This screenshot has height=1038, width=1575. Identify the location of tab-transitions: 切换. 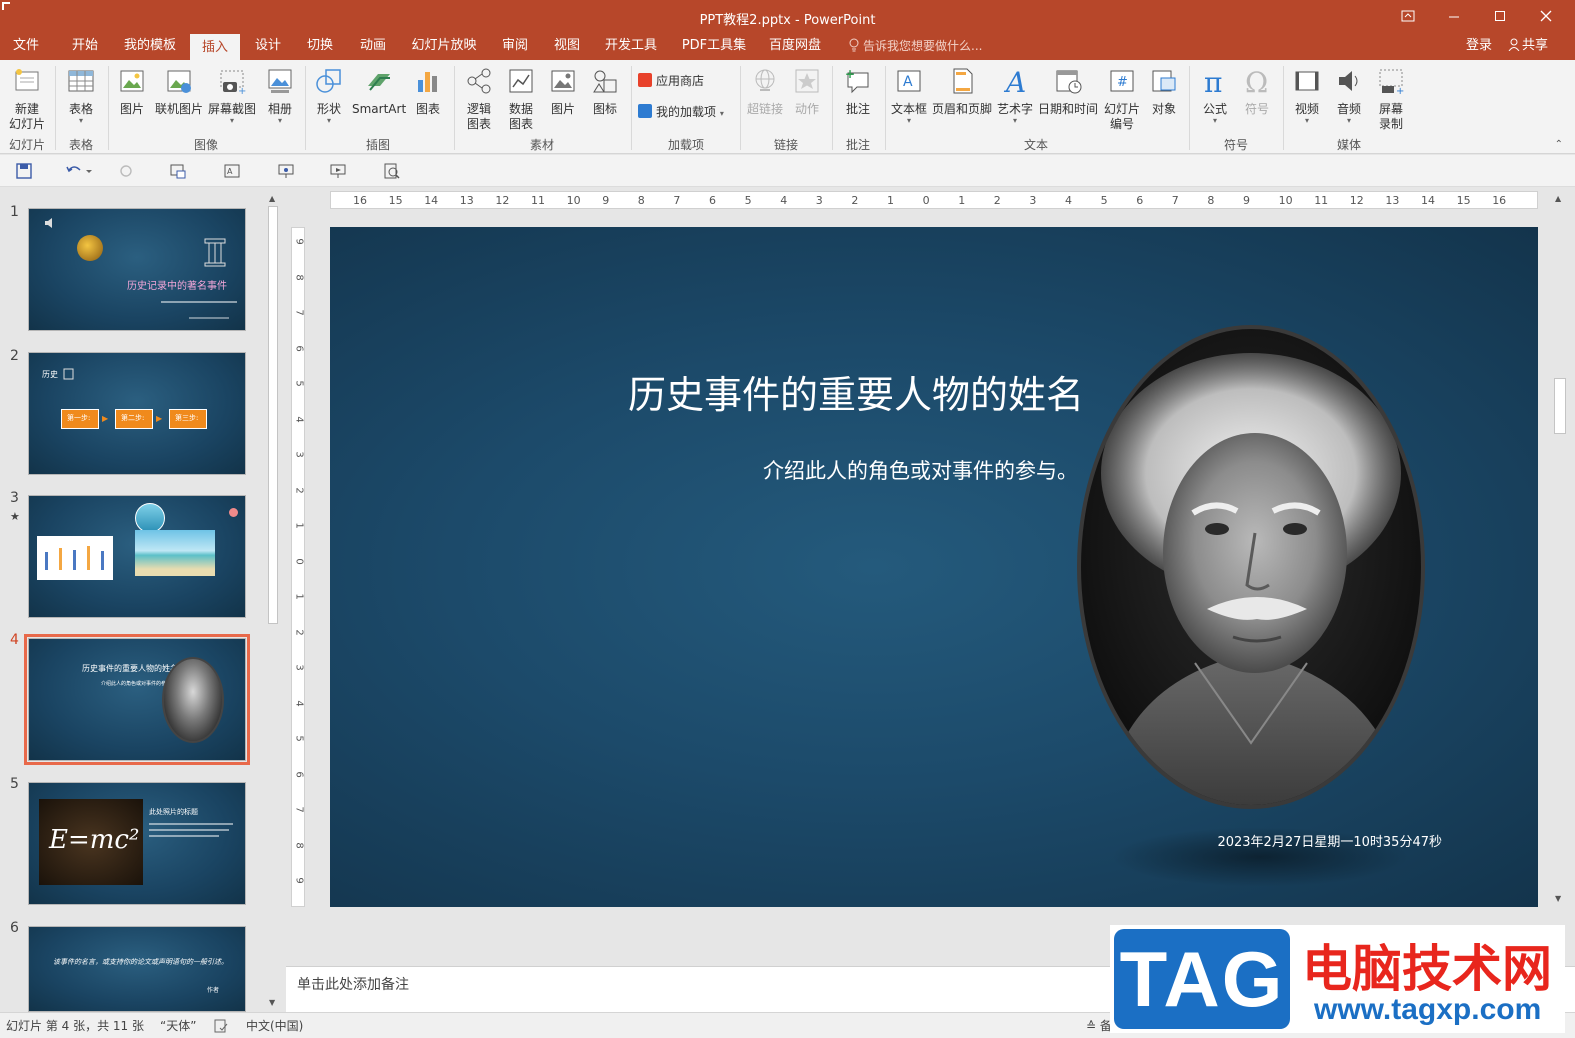
(320, 47).